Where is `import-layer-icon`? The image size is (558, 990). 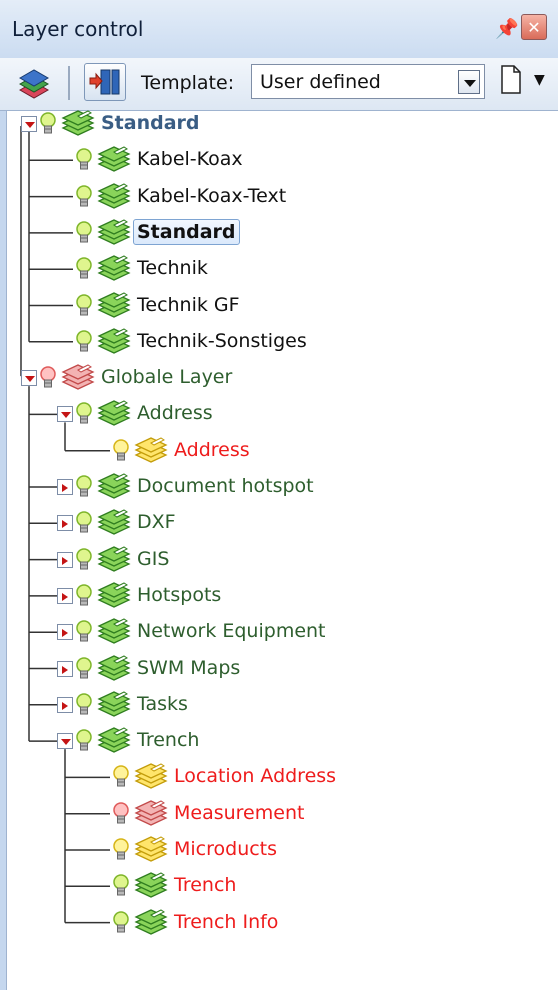 import-layer-icon is located at coordinates (104, 82).